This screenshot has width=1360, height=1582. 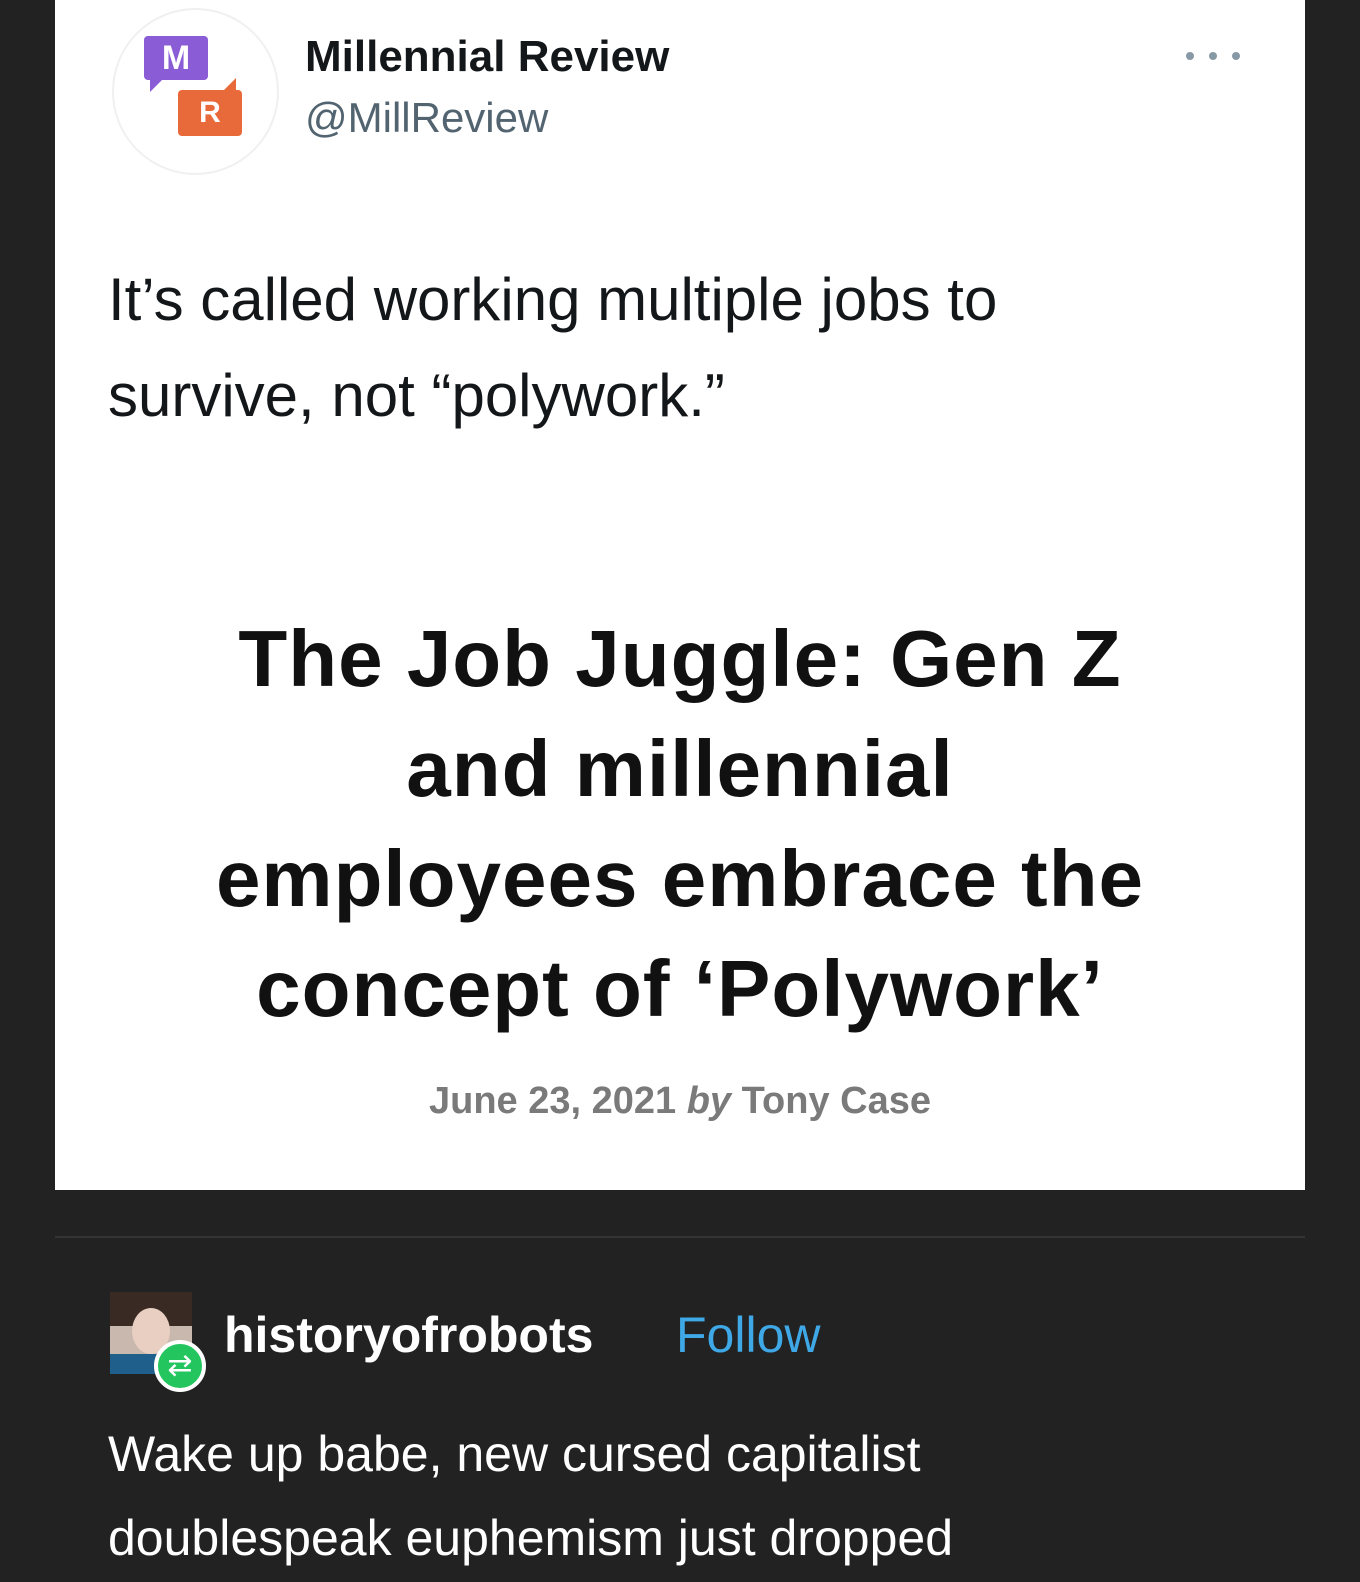 What do you see at coordinates (552, 1101) in the screenshot?
I see `article-date: June 23, 2021` at bounding box center [552, 1101].